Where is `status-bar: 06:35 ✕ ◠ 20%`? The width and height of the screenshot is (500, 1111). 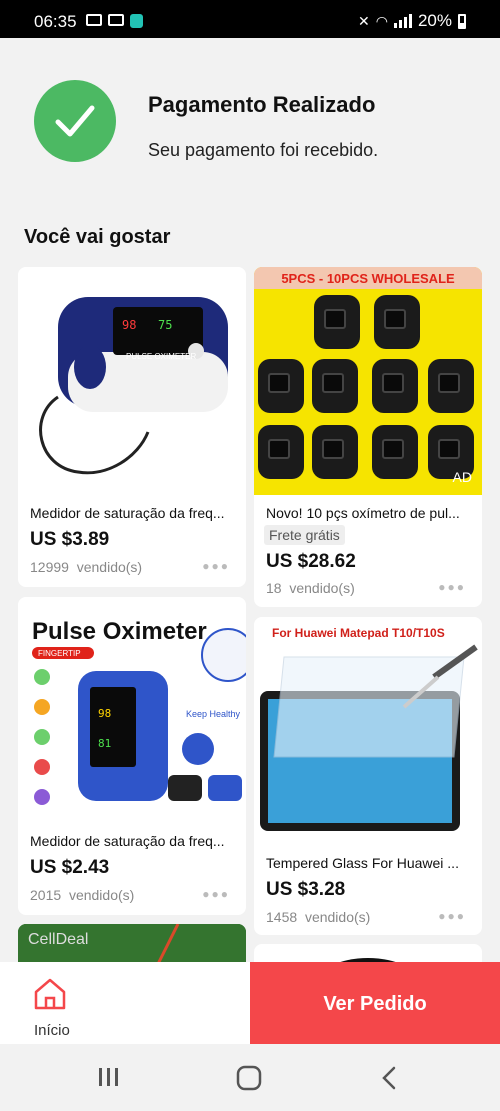 status-bar: 06:35 ✕ ◠ 20% is located at coordinates (250, 19).